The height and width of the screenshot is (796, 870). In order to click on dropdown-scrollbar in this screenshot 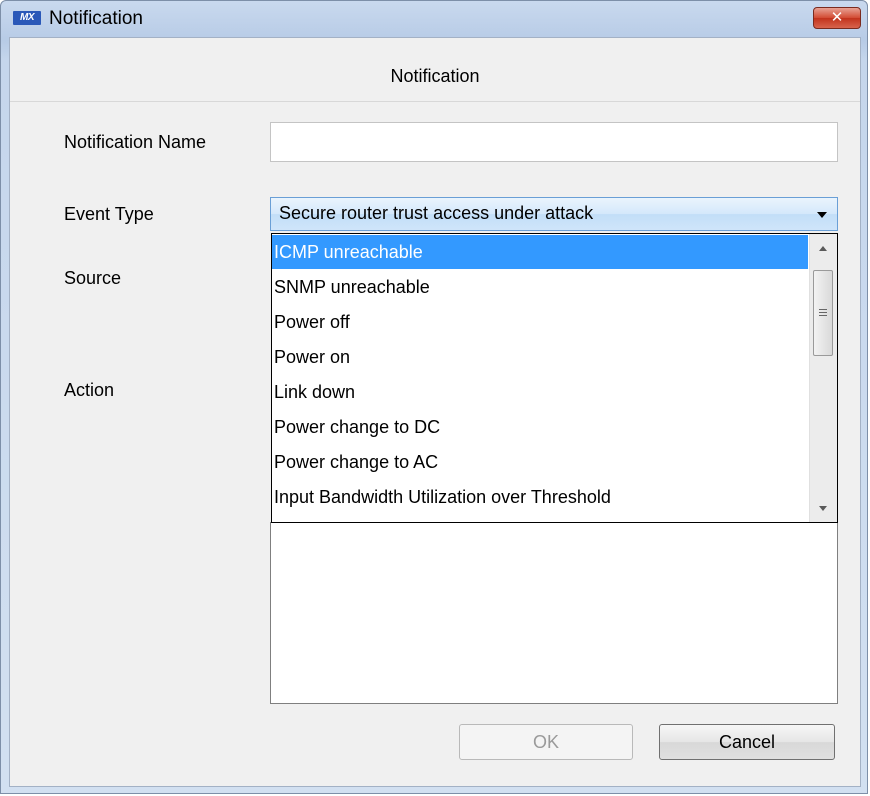, I will do `click(823, 378)`.